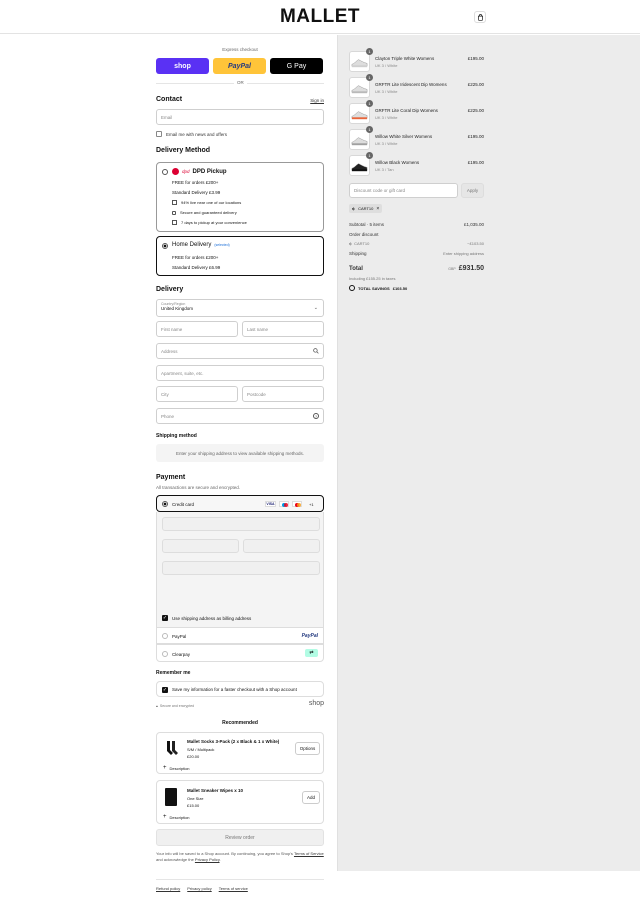 Image resolution: width=640 pixels, height=897 pixels. I want to click on remove-discount-icon: ×, so click(377, 209).